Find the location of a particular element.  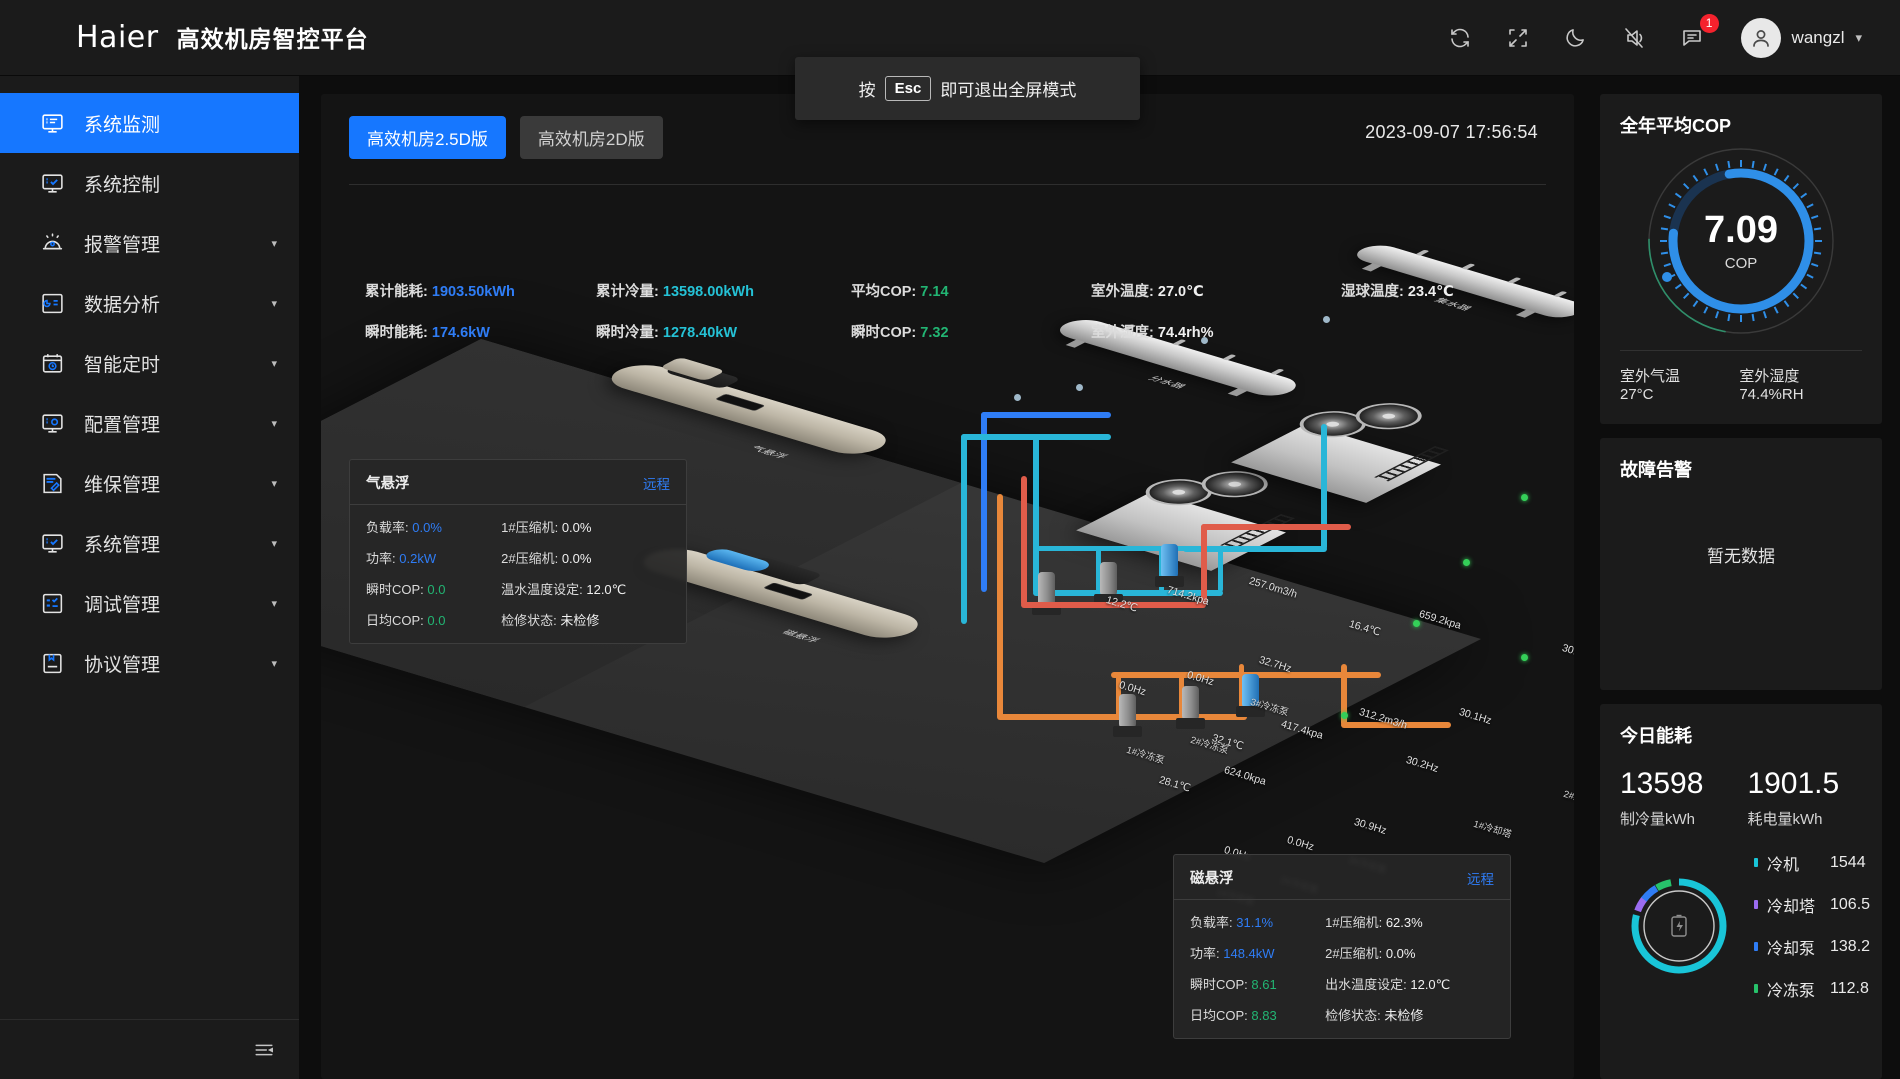

equipment-tag: 1#冷却塔 is located at coordinates (1492, 829).